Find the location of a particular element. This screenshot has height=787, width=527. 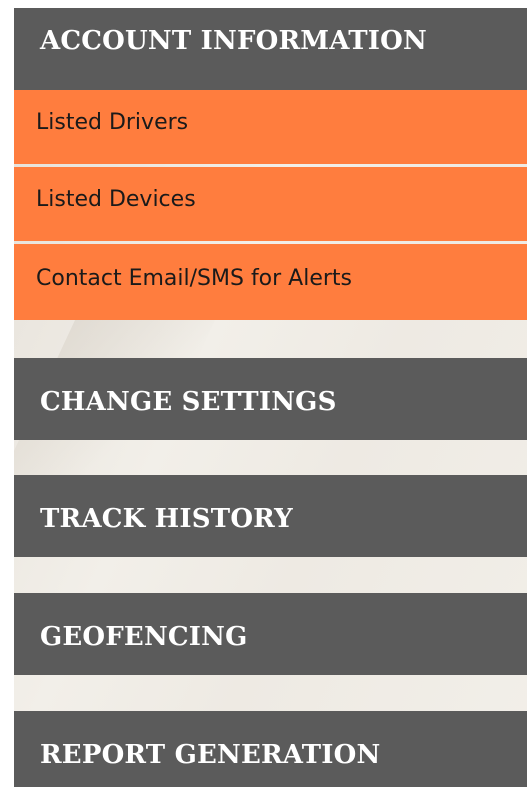

menu-heading-label: TRACK HISTORY is located at coordinates (166, 519).